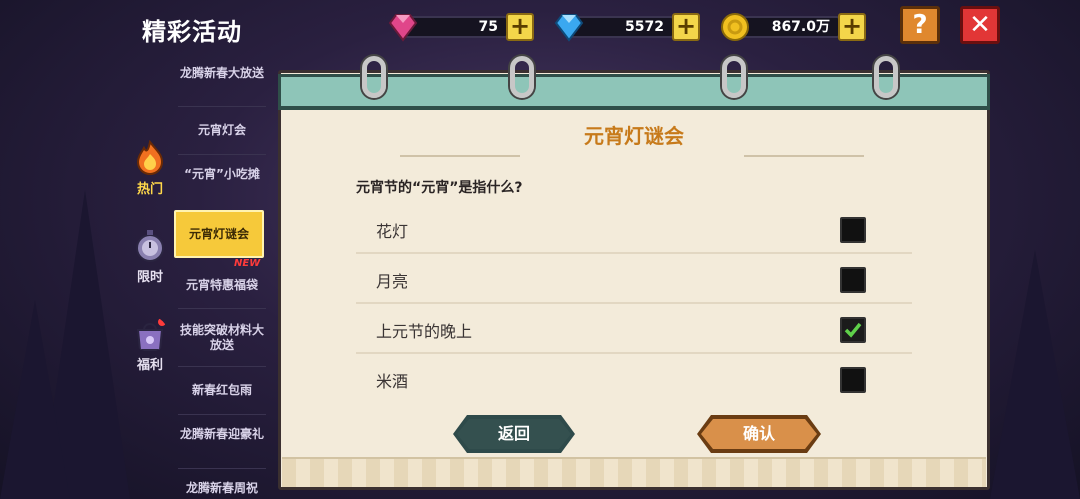  What do you see at coordinates (634, 280) in the screenshot?
I see `quiz-option: 月亮` at bounding box center [634, 280].